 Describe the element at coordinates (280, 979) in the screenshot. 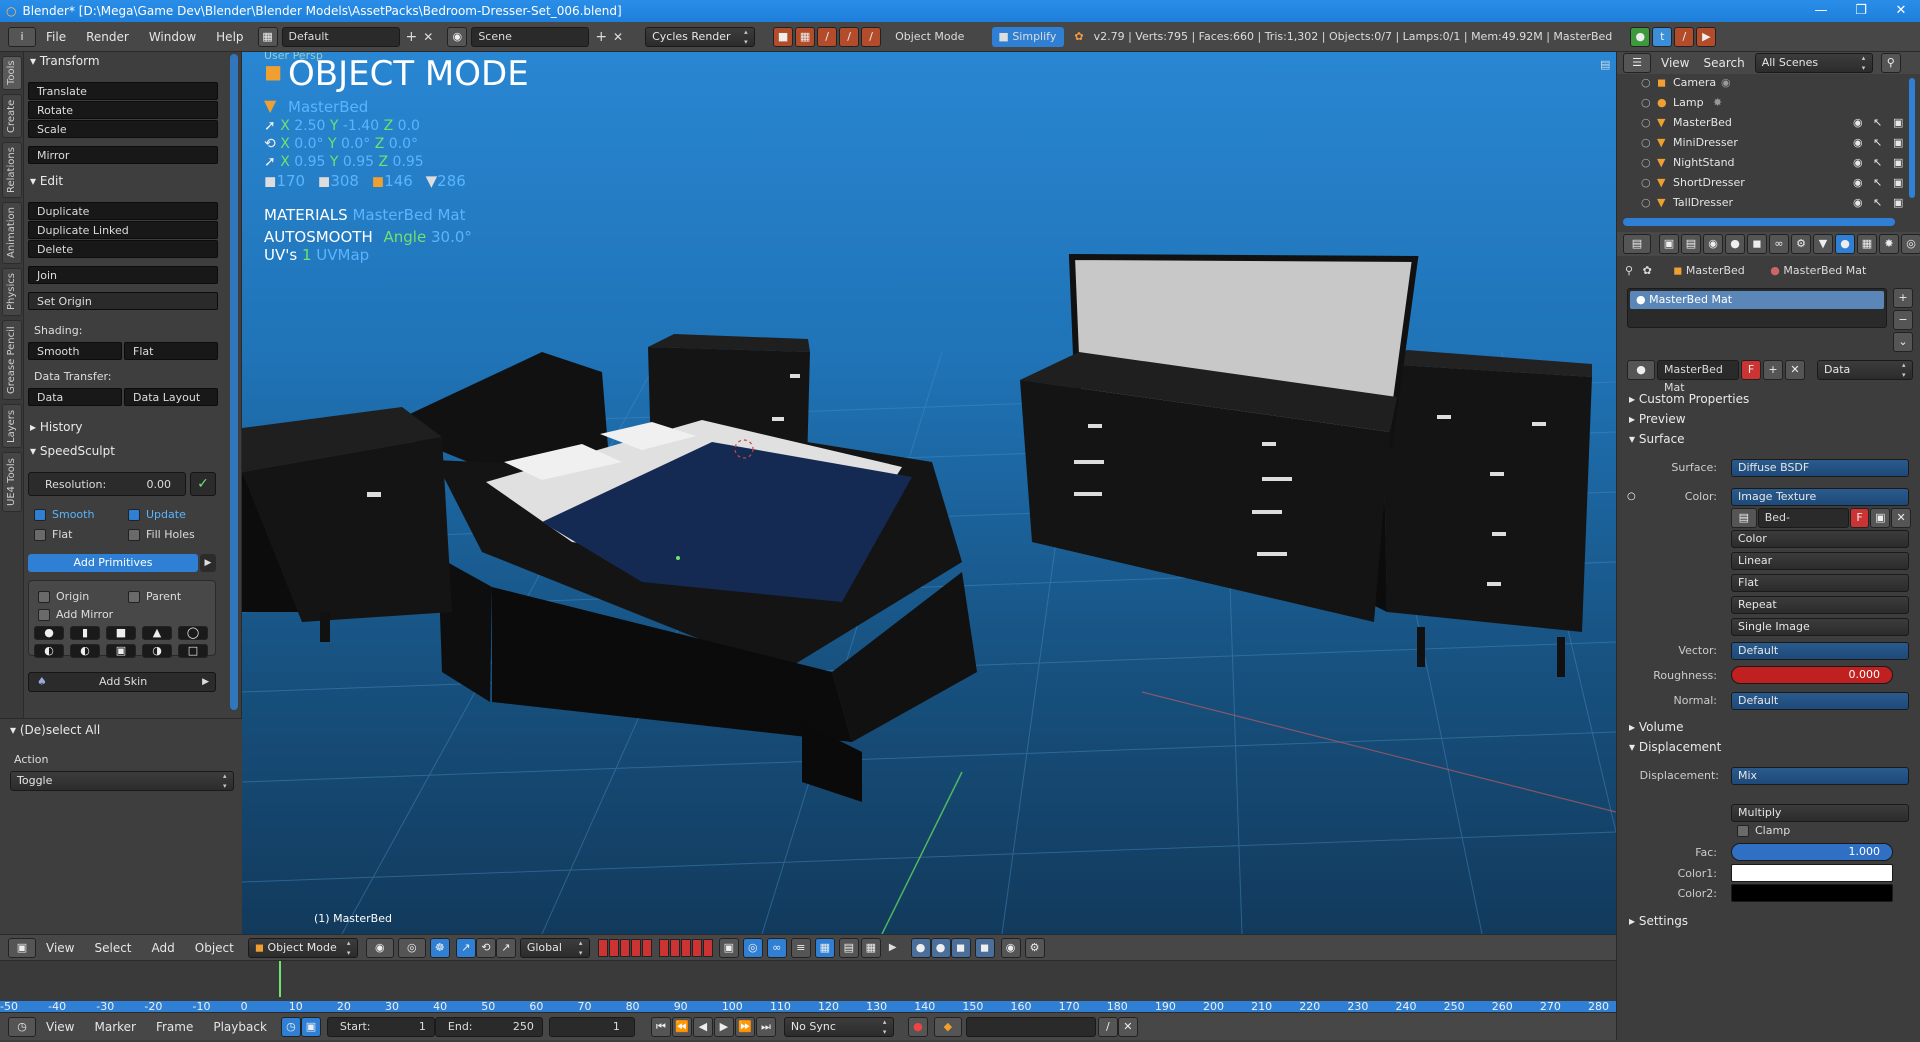

I see `timeline-playhead` at that location.